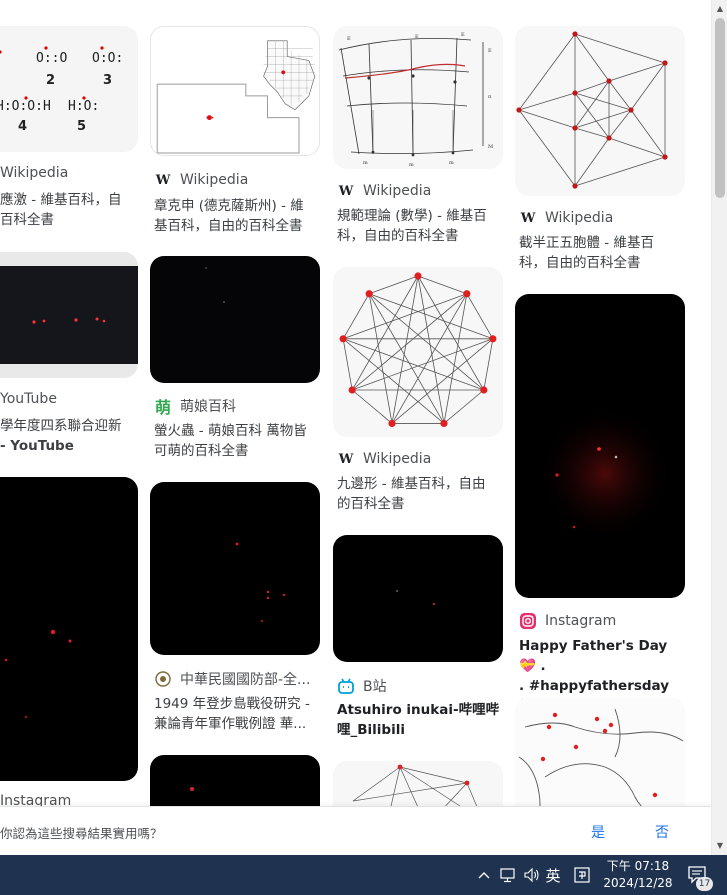 Image resolution: width=727 pixels, height=895 pixels. I want to click on feedback-no-button: 否, so click(662, 832).